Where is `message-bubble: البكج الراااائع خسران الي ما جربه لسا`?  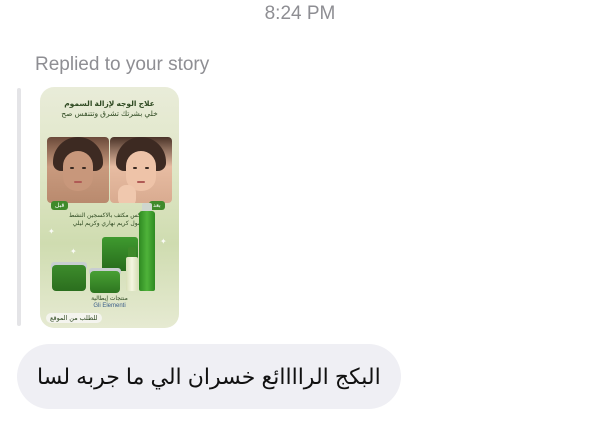 message-bubble: البكج الراااائع خسران الي ما جربه لسا is located at coordinates (209, 376).